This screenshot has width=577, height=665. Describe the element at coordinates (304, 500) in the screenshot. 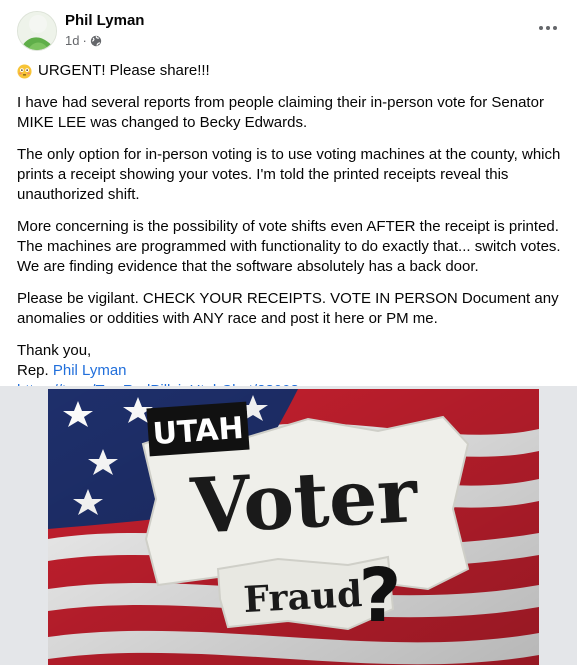

I see `voter-text: Voter` at that location.